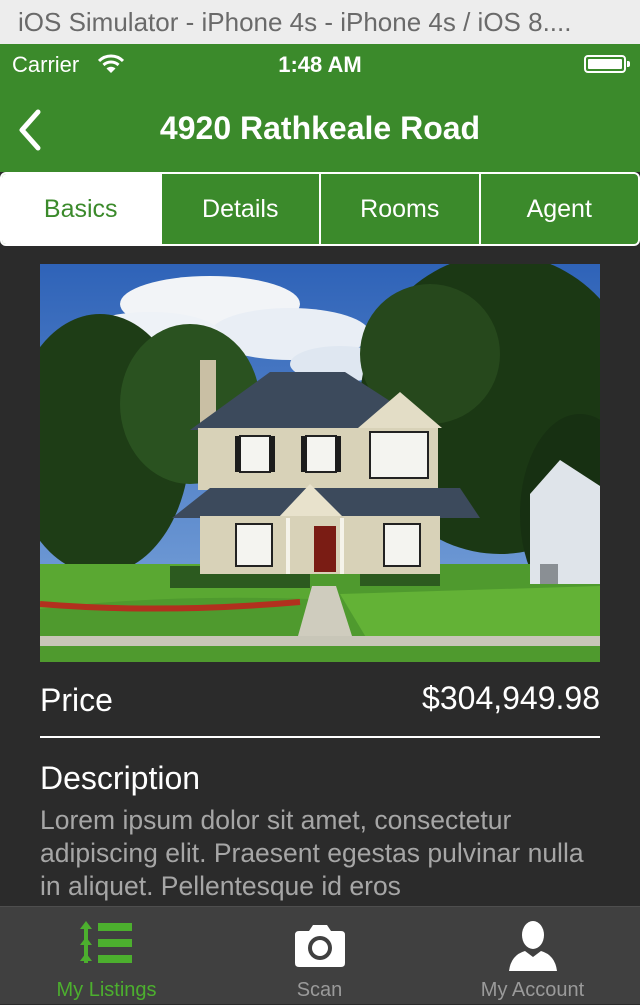 The image size is (640, 1005). Describe the element at coordinates (82, 209) in the screenshot. I see `segment-basics: Basics` at that location.